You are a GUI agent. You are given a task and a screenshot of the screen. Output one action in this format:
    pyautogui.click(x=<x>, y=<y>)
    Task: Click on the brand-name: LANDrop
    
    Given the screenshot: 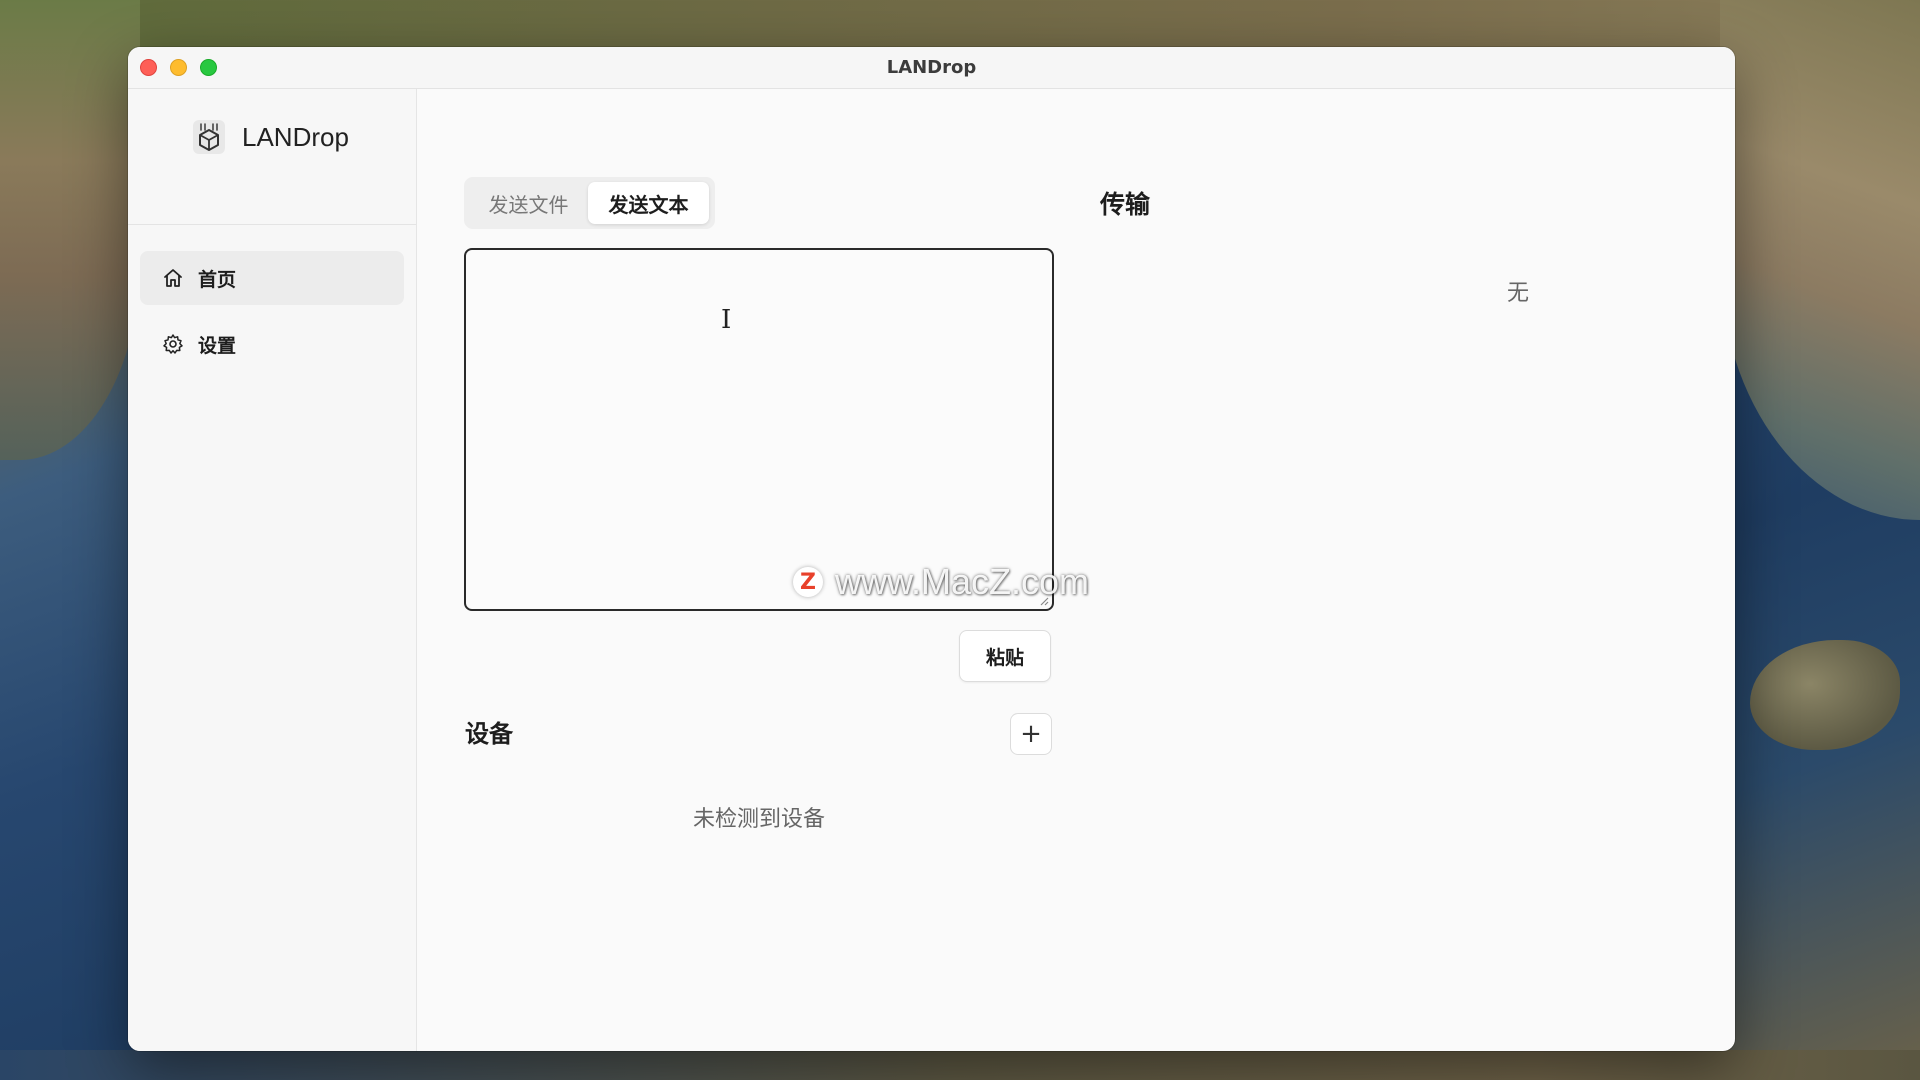 What is the action you would take?
    pyautogui.click(x=295, y=136)
    